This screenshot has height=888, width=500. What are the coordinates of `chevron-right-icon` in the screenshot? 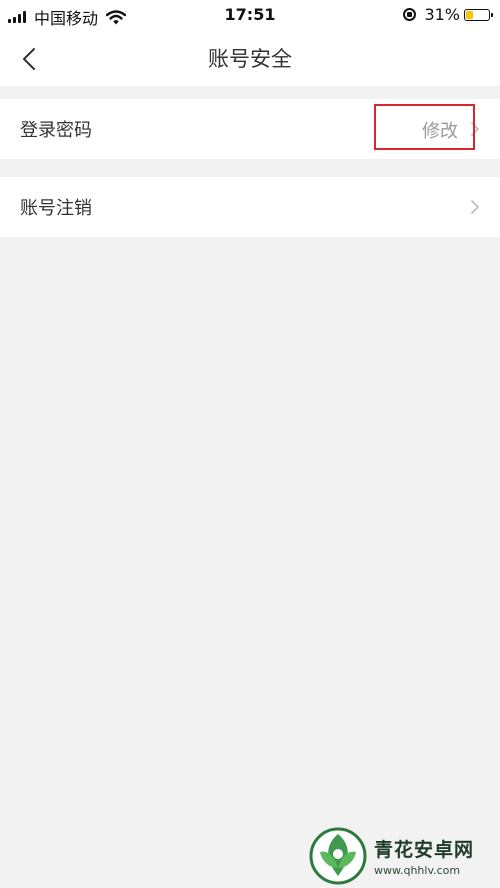 It's located at (475, 207).